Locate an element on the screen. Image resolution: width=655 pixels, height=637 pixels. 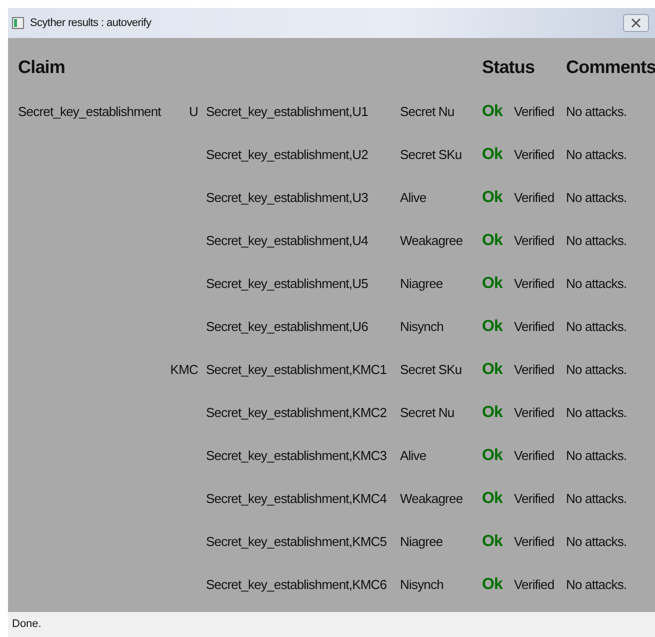
claim-label: Secret_key_establishment,KMC2 is located at coordinates (296, 413).